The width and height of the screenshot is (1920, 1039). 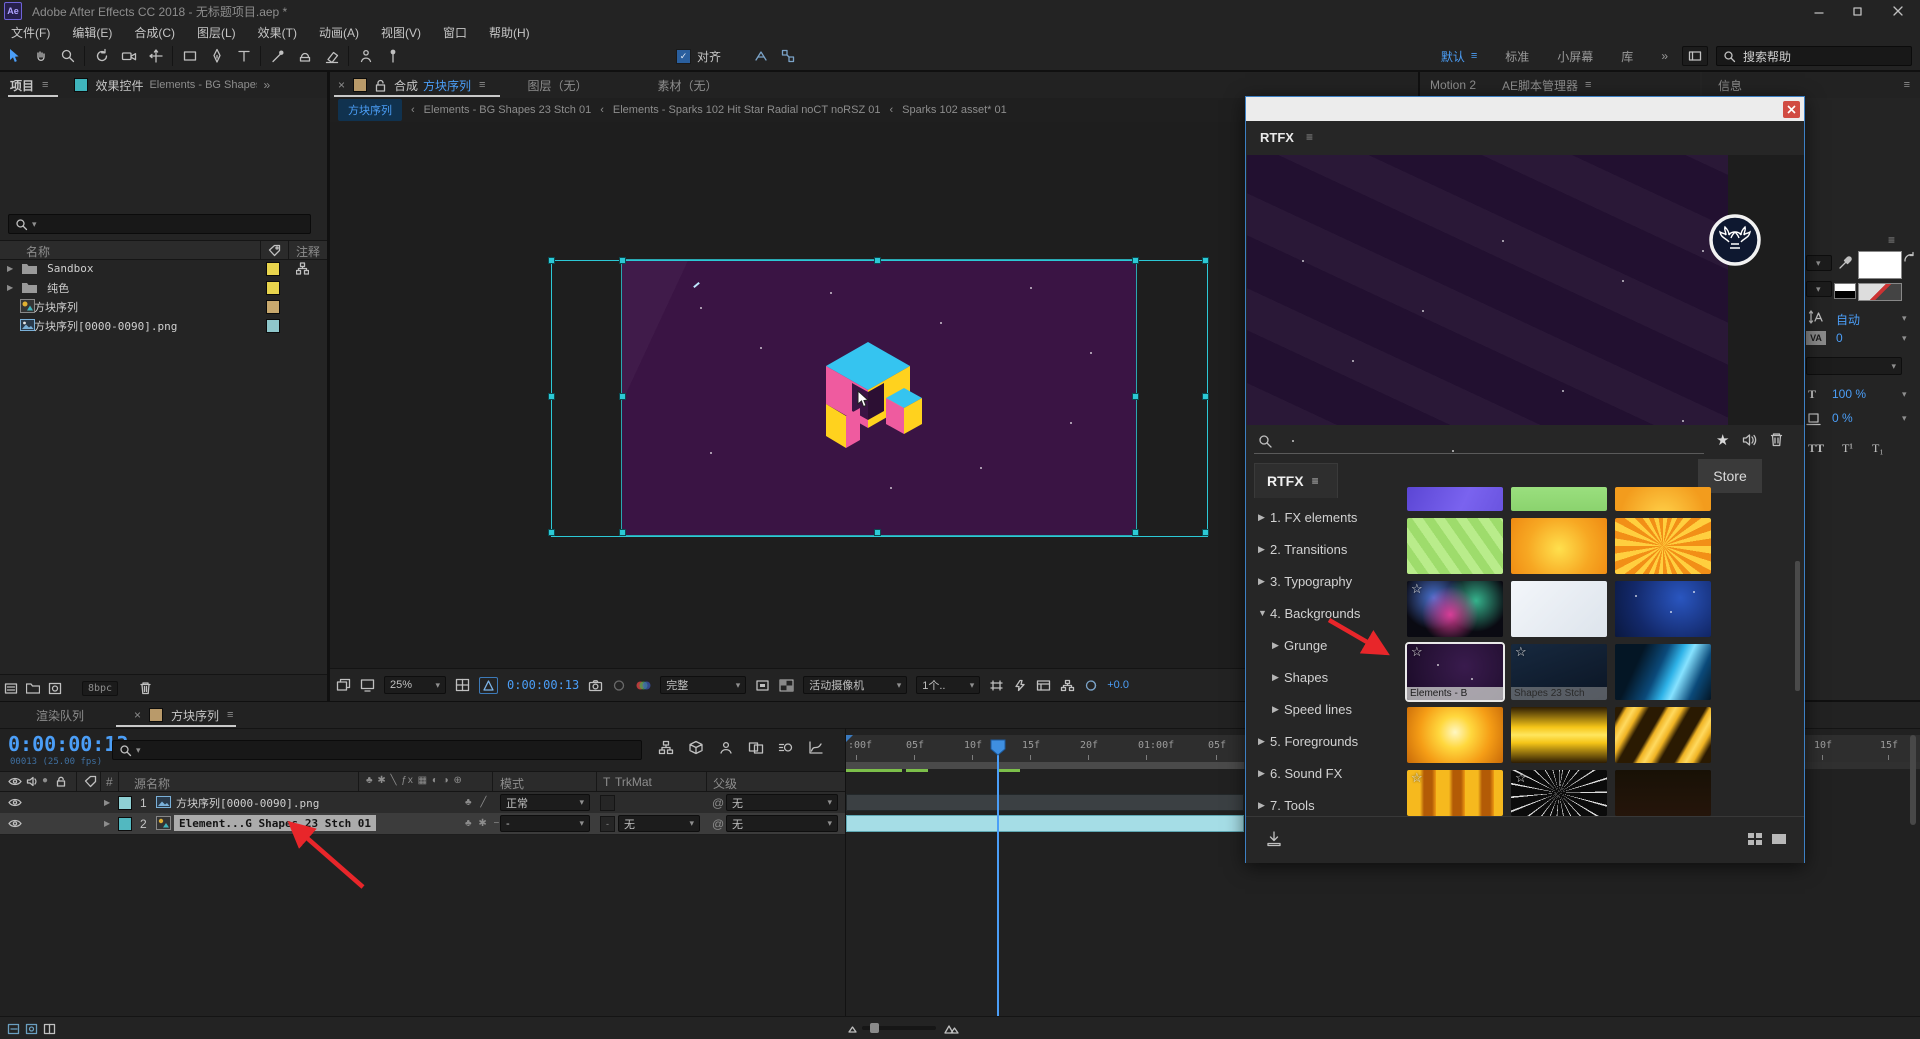 What do you see at coordinates (855, 685) in the screenshot?
I see `view-camera-dropdown: 活动摄像机 ▾` at bounding box center [855, 685].